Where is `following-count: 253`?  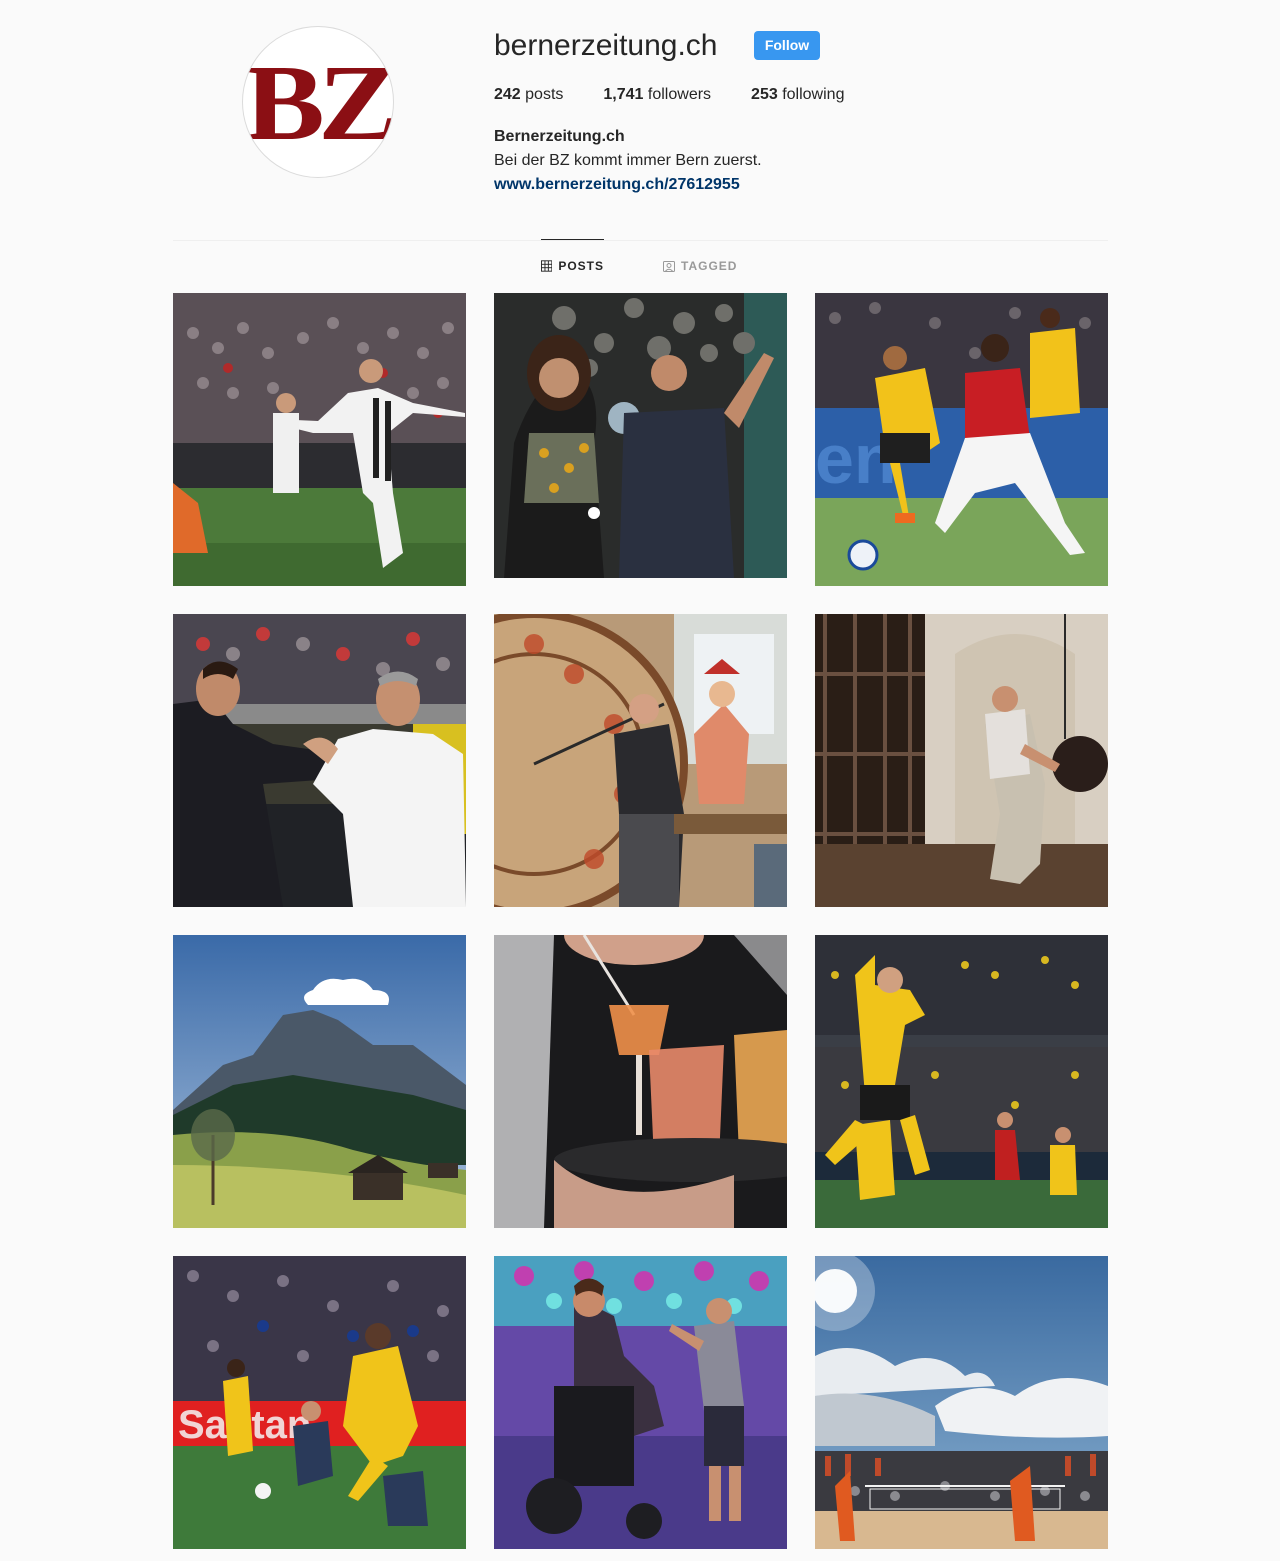
following-count: 253 is located at coordinates (764, 94).